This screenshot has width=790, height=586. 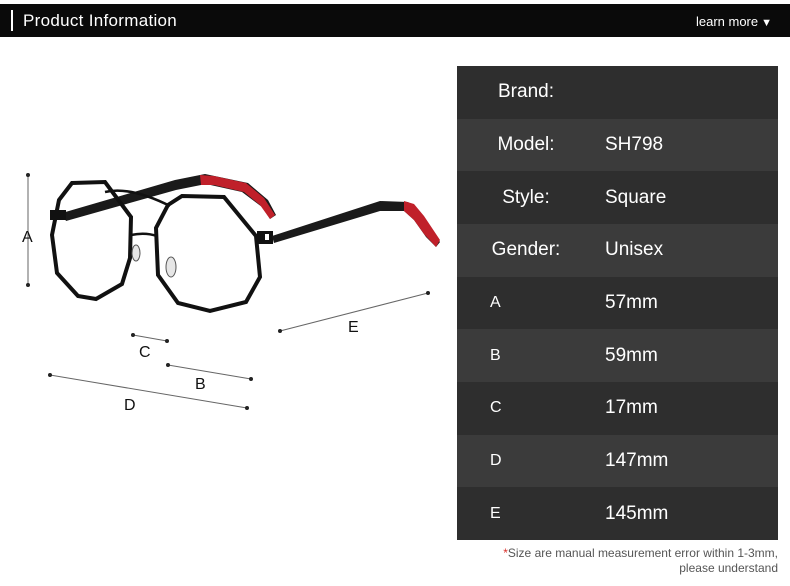 I want to click on header-accent-bar, so click(x=12, y=20).